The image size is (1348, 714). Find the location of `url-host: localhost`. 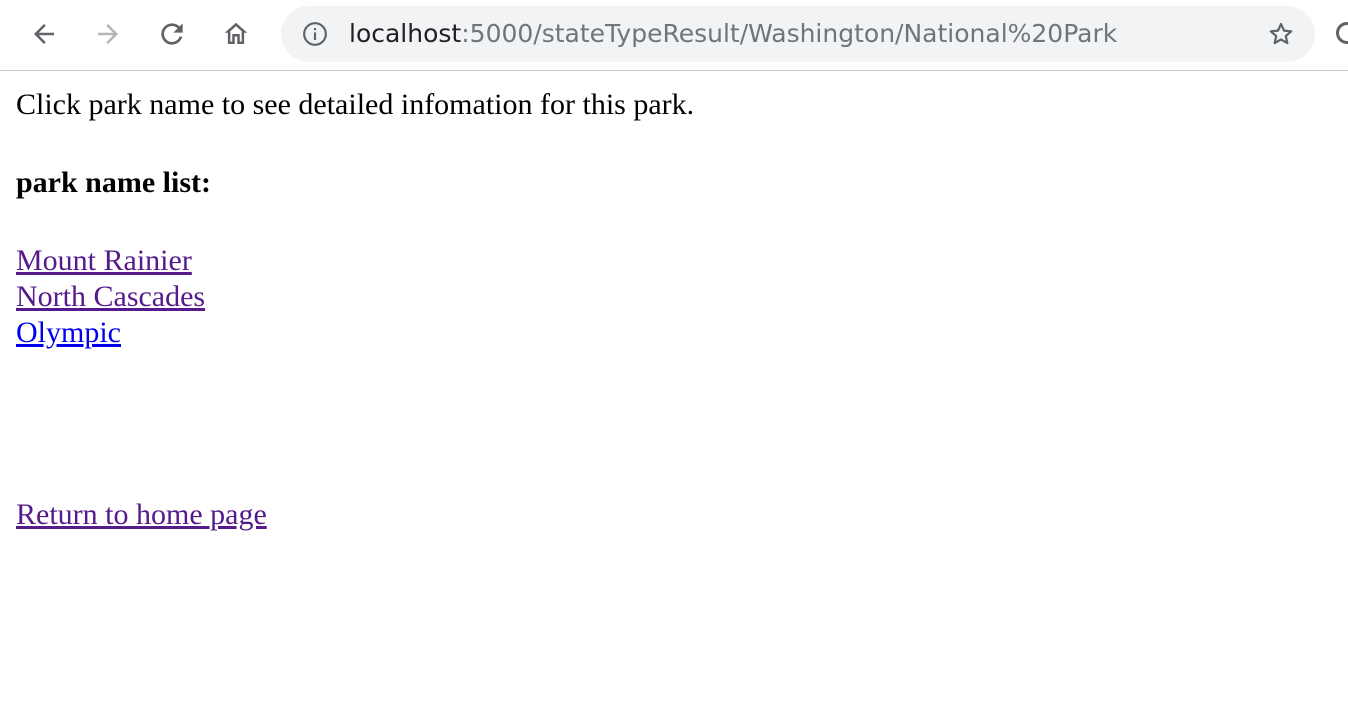

url-host: localhost is located at coordinates (405, 33).